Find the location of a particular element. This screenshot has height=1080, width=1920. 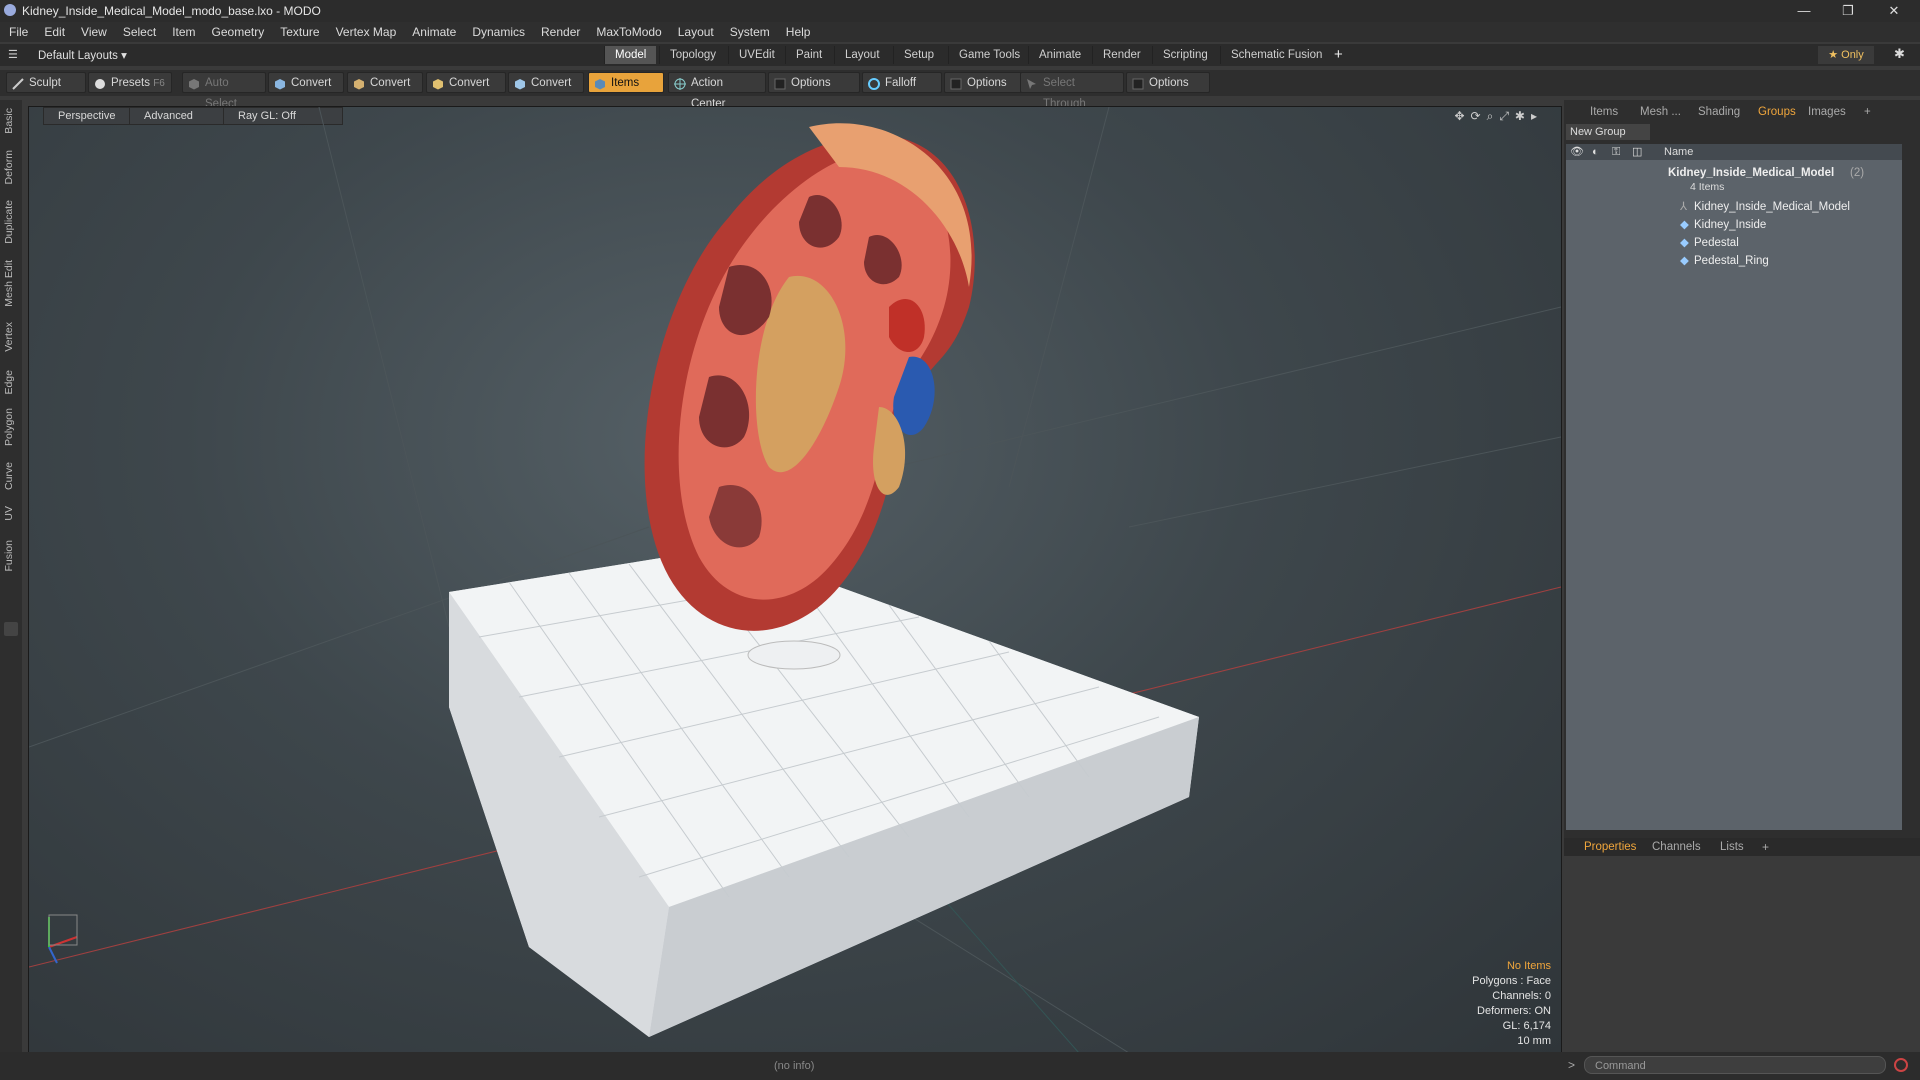

vtab-fusion: Fusion is located at coordinates (11, 556).